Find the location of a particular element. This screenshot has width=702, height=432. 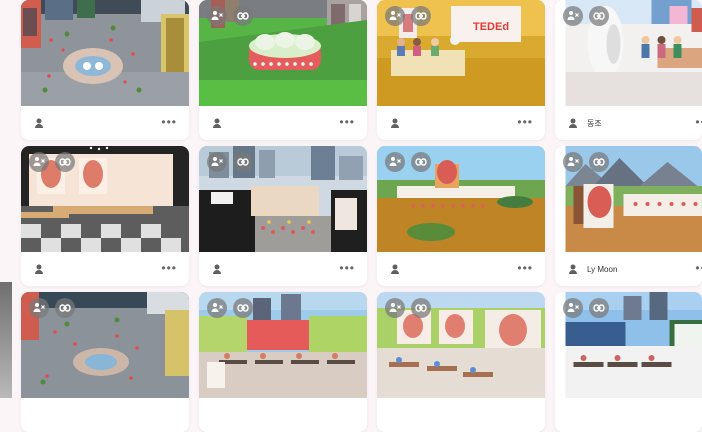

space-card-mountain-gallery: Ly Moon ••• is located at coordinates (628, 216).